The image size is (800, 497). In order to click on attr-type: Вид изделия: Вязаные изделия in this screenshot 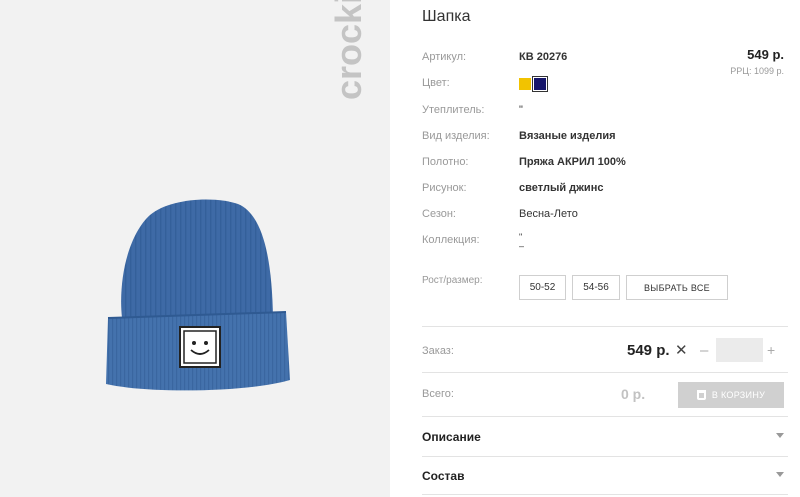, I will do `click(605, 140)`.